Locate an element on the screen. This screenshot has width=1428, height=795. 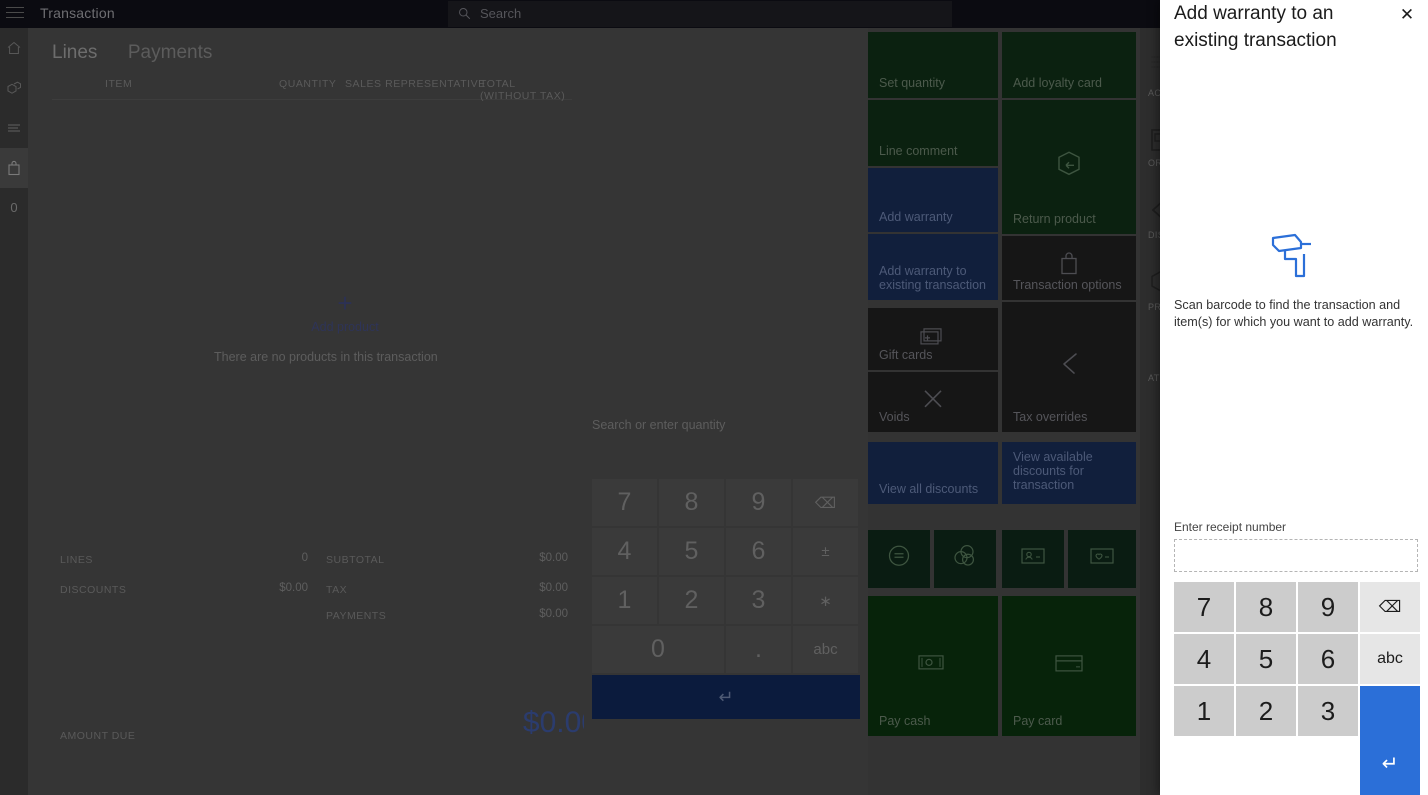
return-box-icon is located at coordinates (1069, 164).